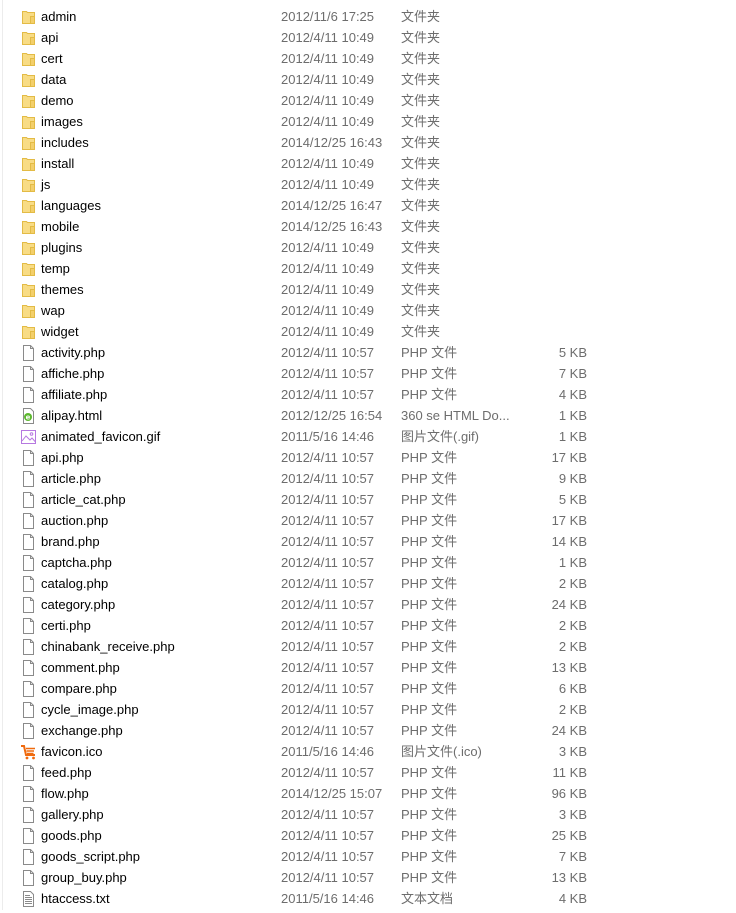  What do you see at coordinates (427, 898) in the screenshot?
I see `file-type: 文本文档` at bounding box center [427, 898].